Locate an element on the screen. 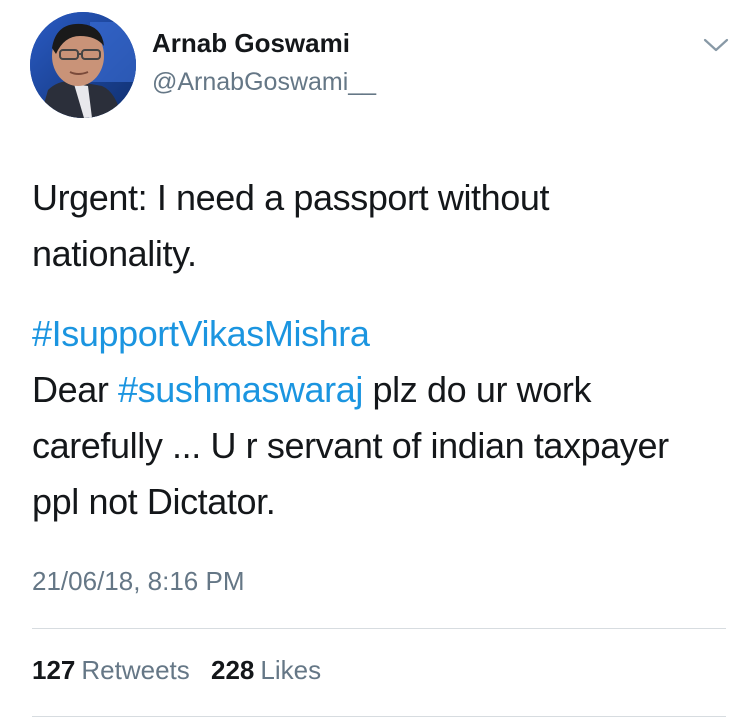 Image resolution: width=750 pixels, height=723 pixels. author-name: Arnab Goswami is located at coordinates (251, 43).